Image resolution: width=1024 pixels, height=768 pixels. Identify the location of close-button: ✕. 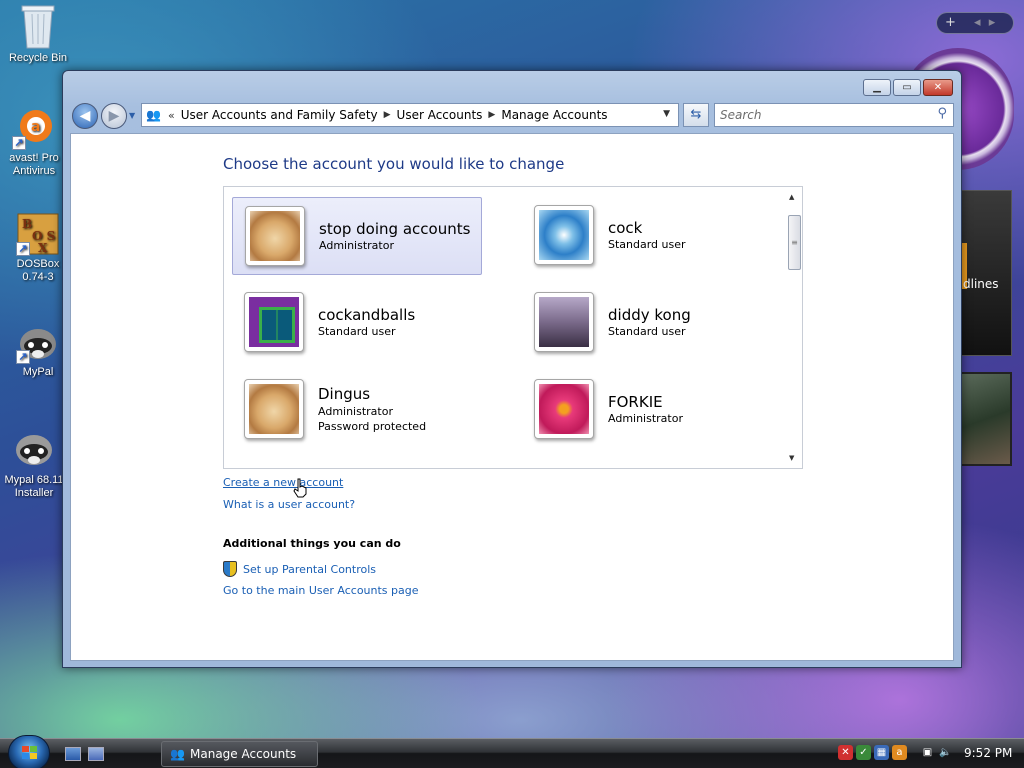
(938, 87).